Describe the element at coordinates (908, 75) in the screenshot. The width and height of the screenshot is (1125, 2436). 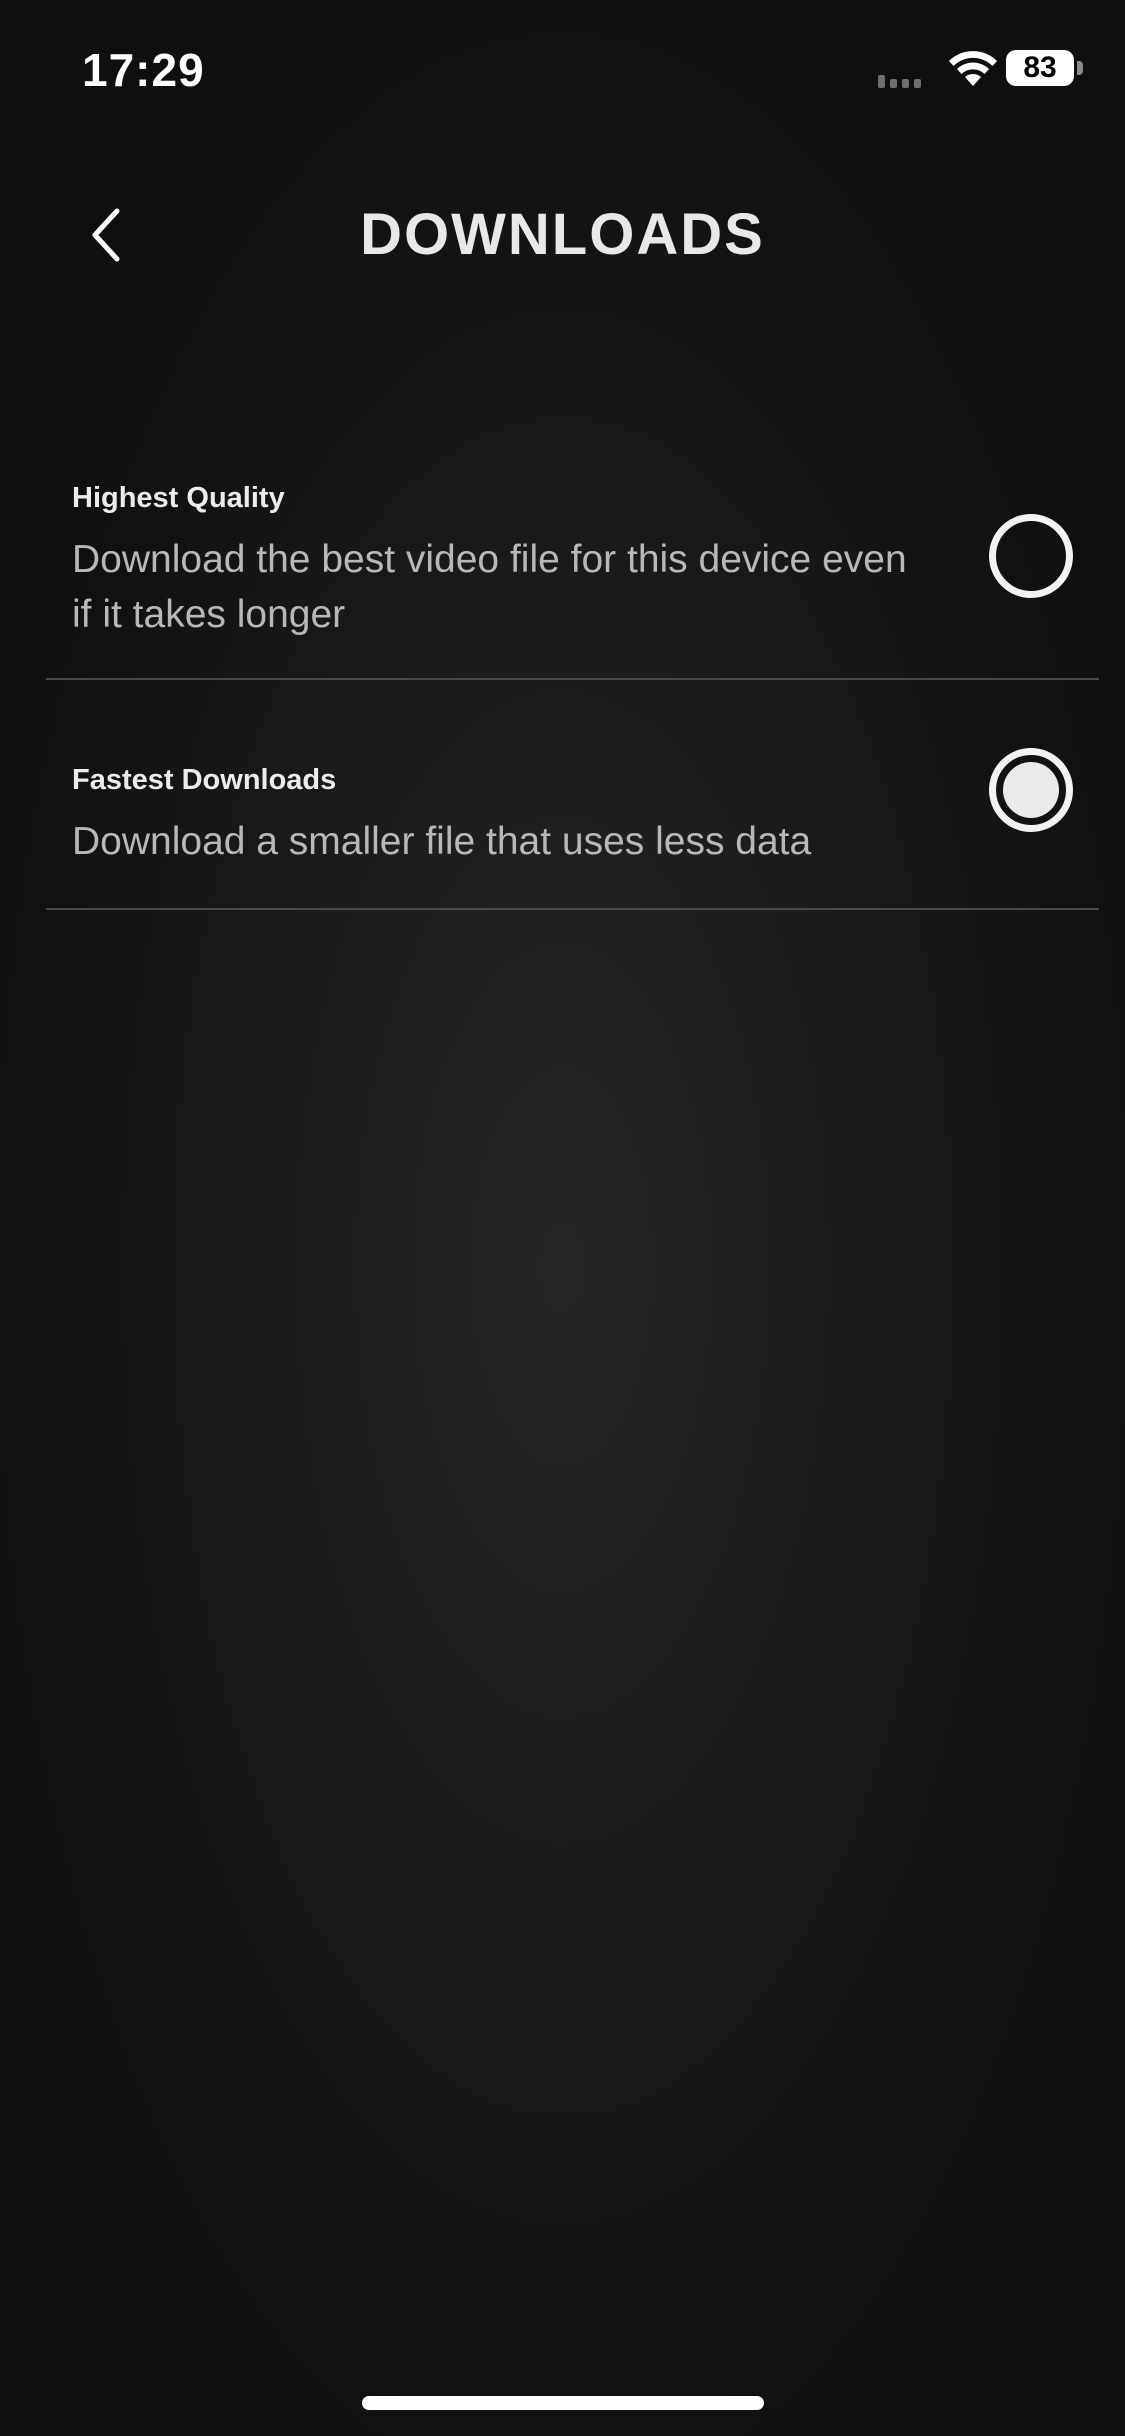
I see `signal-icon` at that location.